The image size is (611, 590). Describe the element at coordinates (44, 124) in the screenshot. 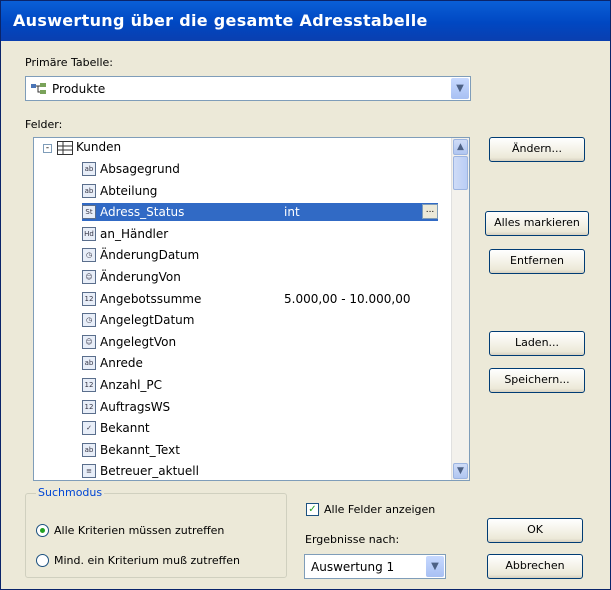

I see `fields-label: Felder:` at that location.